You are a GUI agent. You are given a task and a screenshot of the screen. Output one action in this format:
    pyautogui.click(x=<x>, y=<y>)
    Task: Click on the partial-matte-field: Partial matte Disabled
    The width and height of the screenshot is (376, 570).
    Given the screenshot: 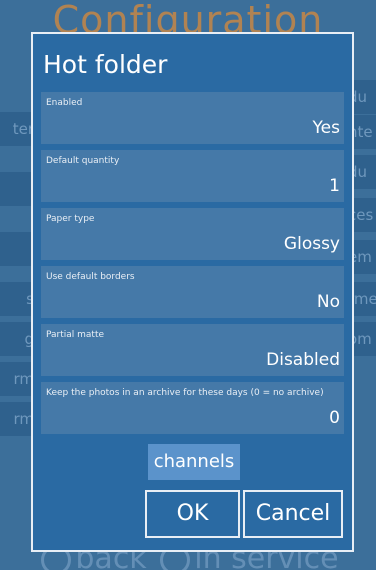 What is the action you would take?
    pyautogui.click(x=192, y=350)
    